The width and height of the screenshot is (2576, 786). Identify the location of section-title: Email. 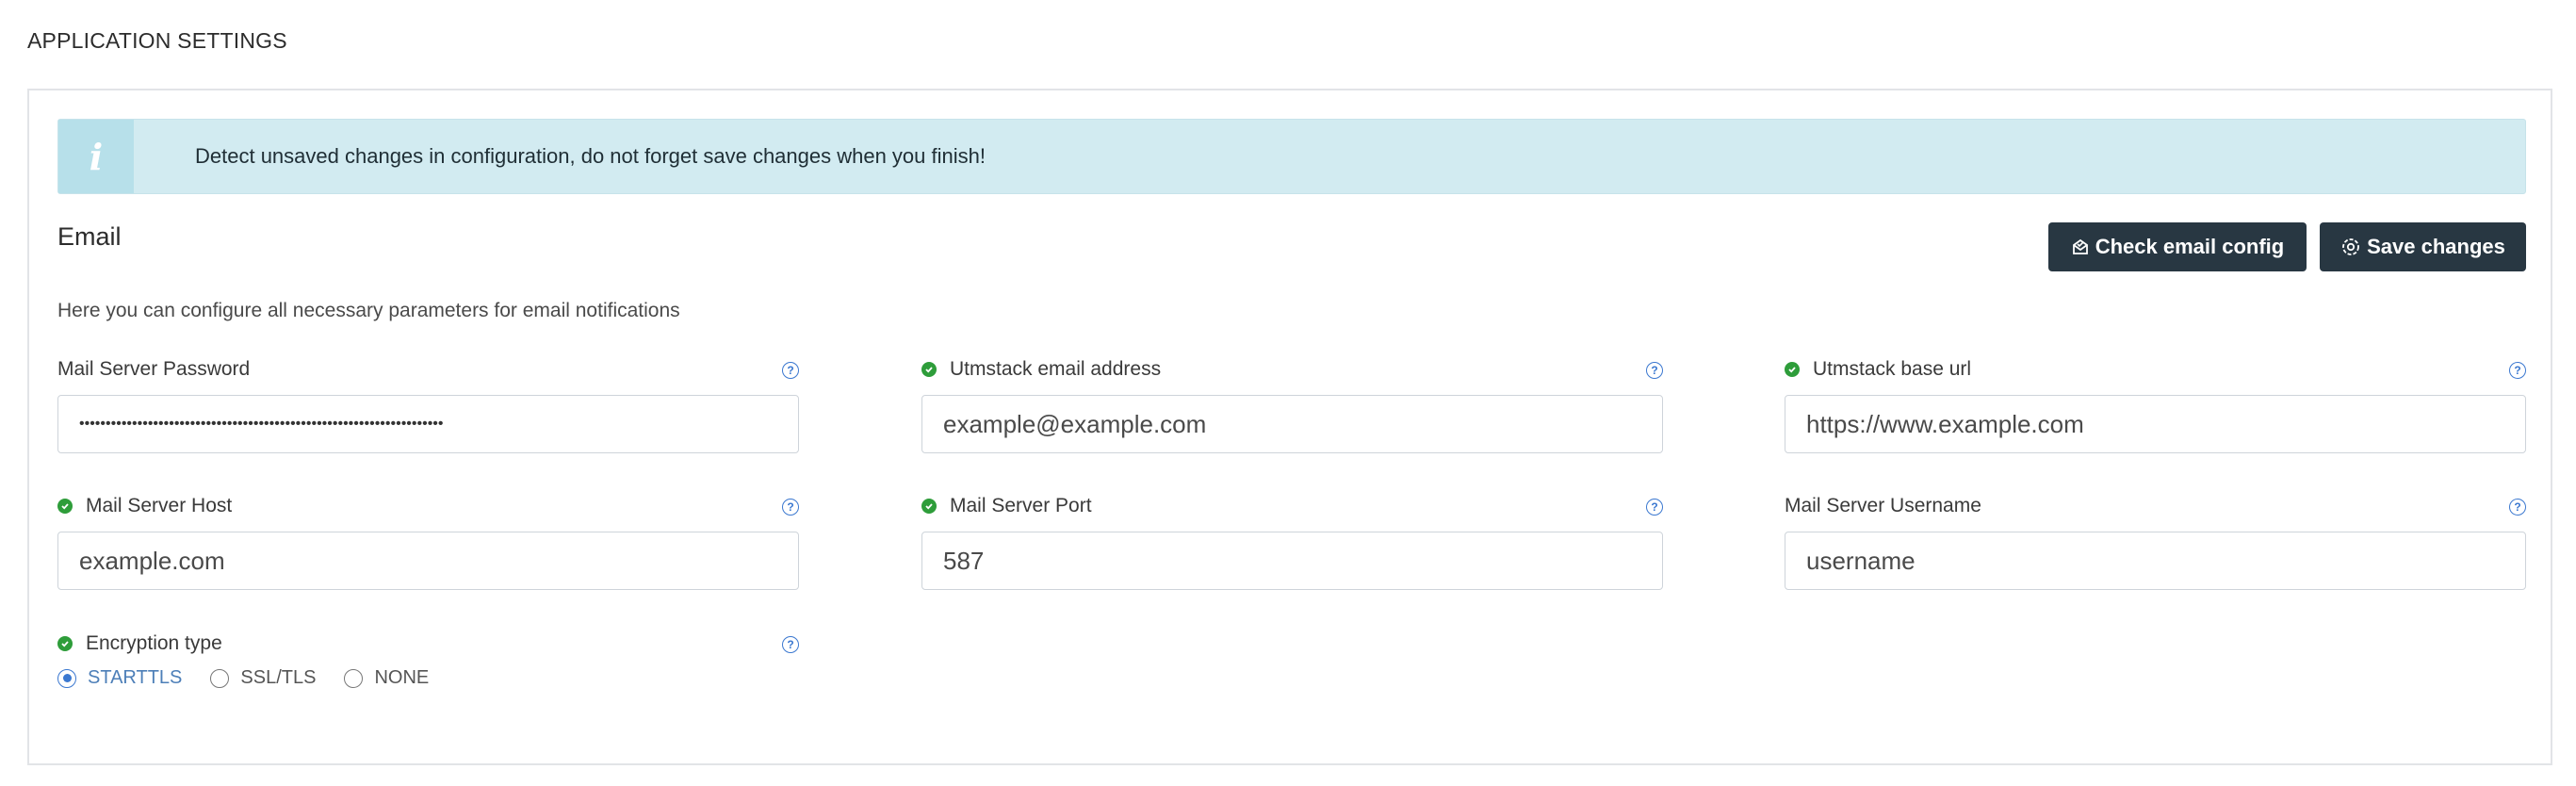
(89, 237).